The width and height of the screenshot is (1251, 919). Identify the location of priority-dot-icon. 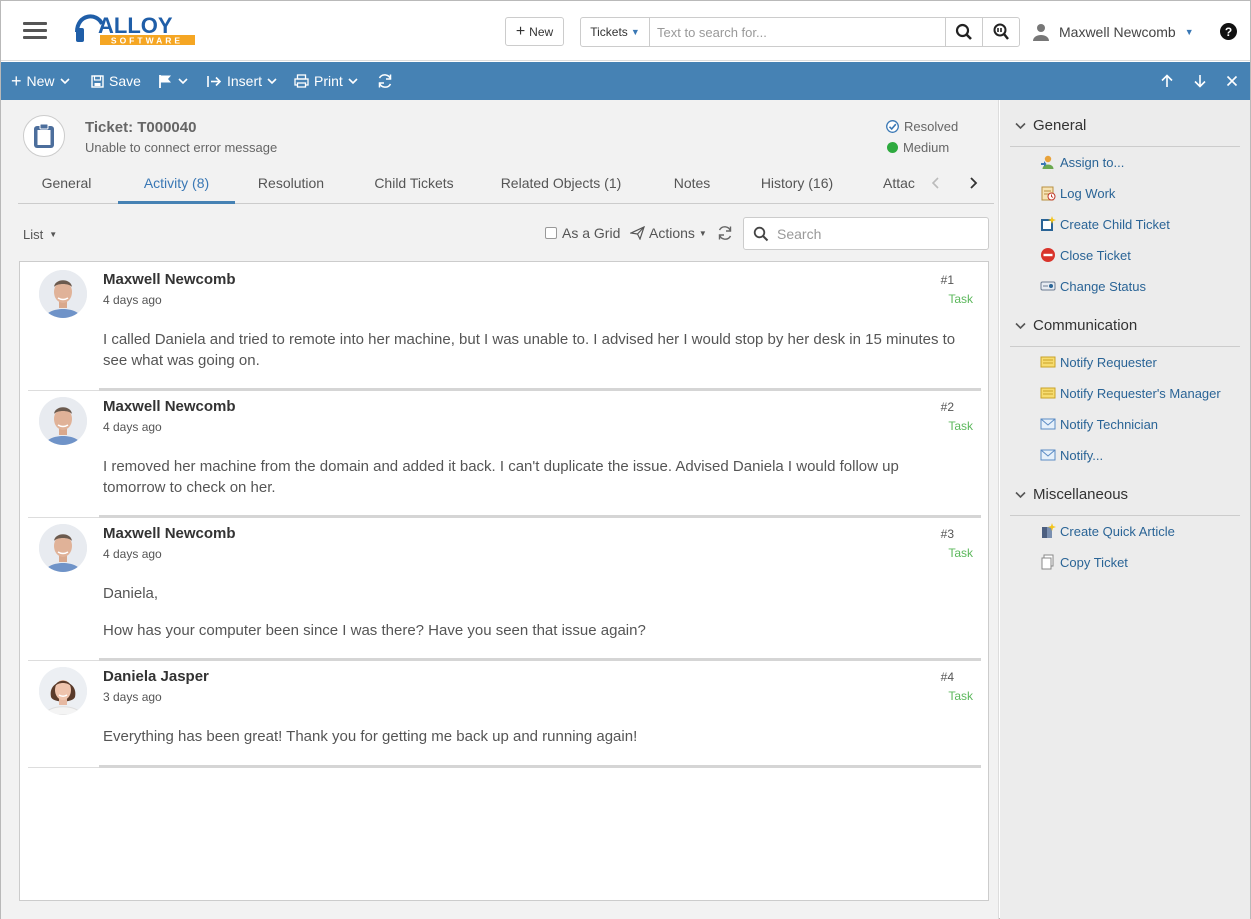
(892, 147).